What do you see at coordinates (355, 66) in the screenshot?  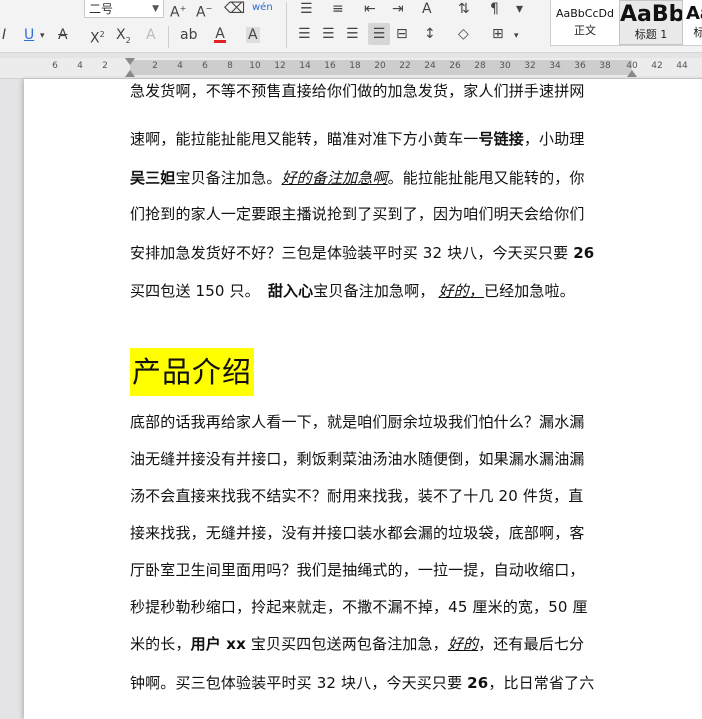 I see `ruler-number: 18` at bounding box center [355, 66].